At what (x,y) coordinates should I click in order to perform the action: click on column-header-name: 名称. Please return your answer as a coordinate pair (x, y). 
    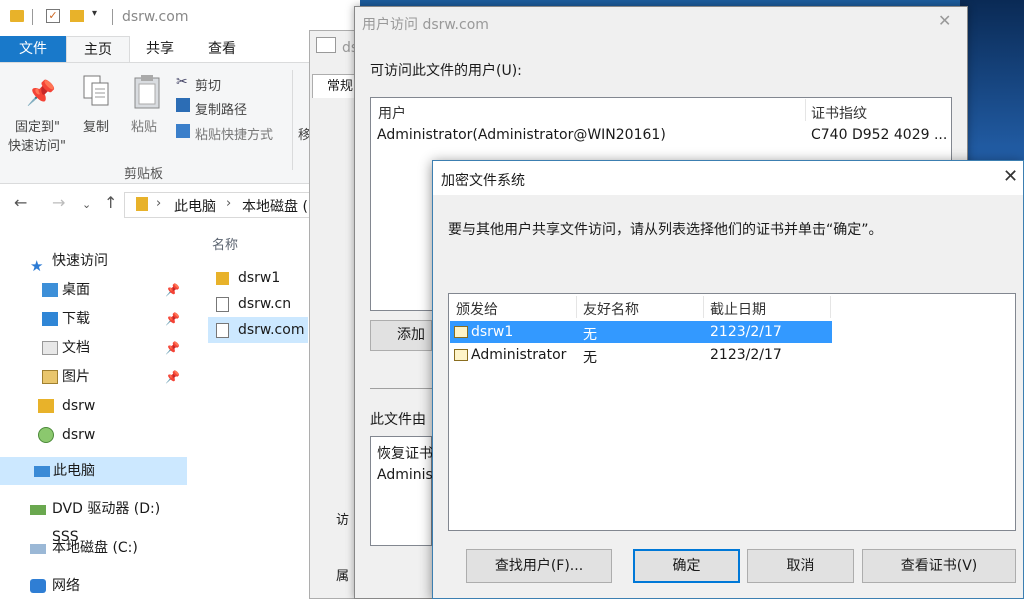
    Looking at the image, I should click on (225, 243).